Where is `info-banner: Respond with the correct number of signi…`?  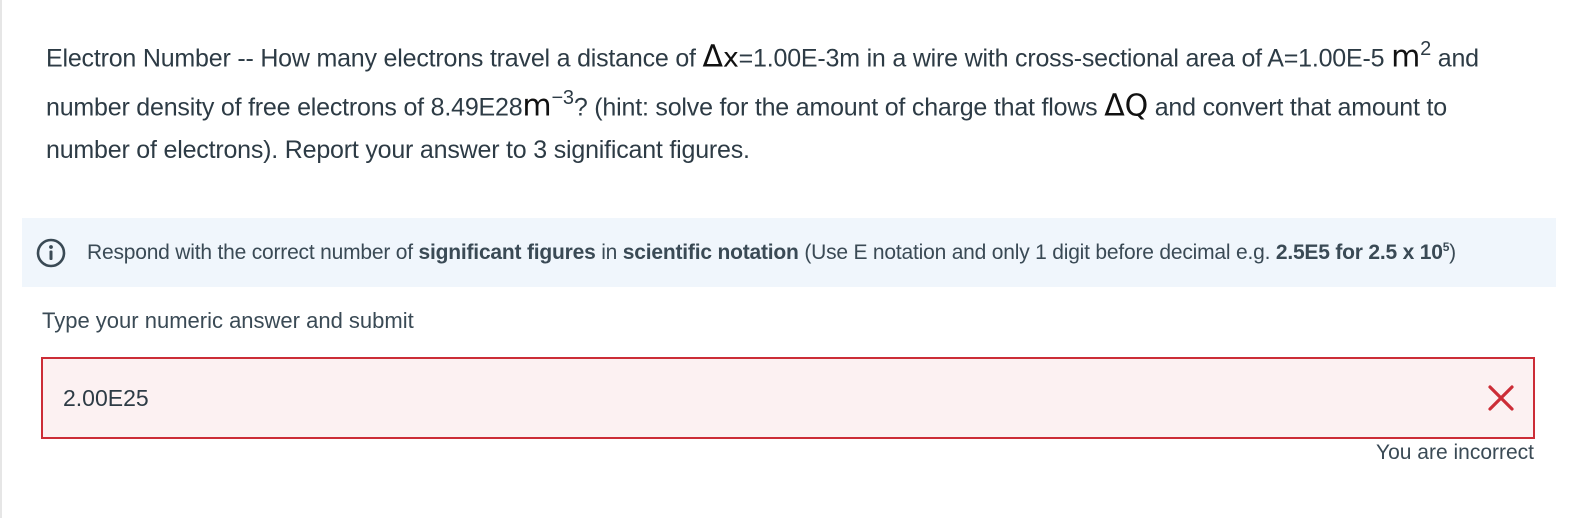
info-banner: Respond with the correct number of signi… is located at coordinates (789, 252).